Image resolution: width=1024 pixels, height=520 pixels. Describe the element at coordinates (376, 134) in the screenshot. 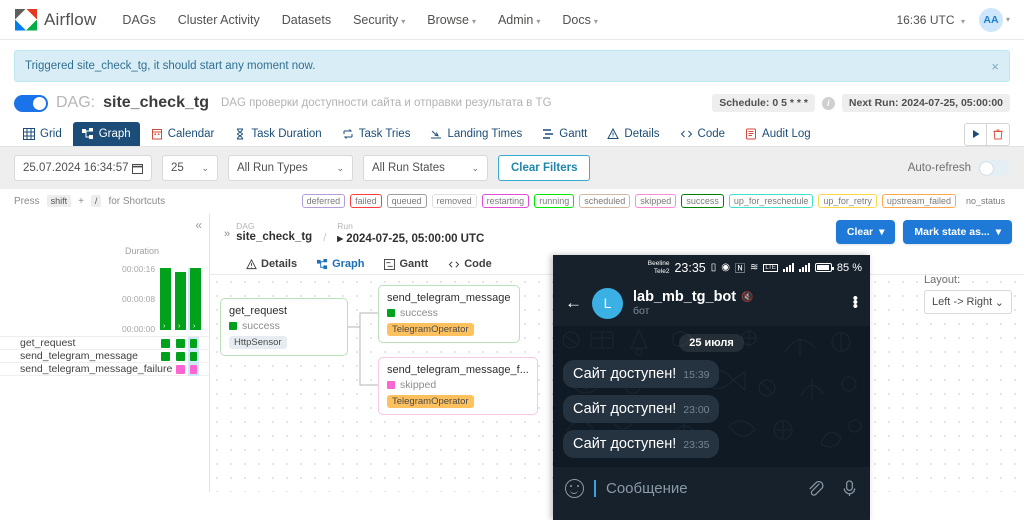

I see `tab-task-tries: Task Tries` at that location.